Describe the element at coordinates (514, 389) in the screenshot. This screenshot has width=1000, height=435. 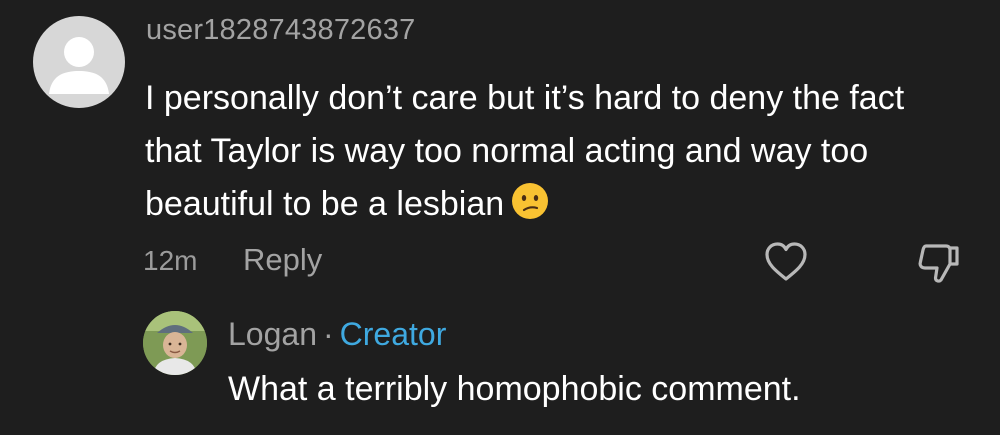
I see `reply-text: What a terribly homophobic comment.` at that location.